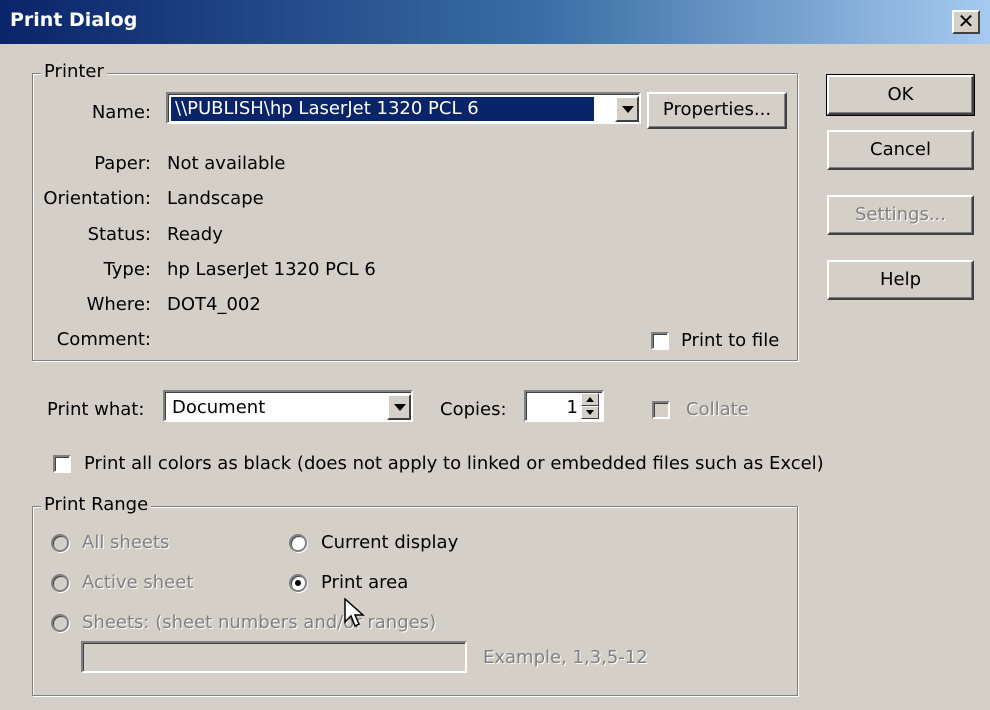 This screenshot has height=710, width=990. Describe the element at coordinates (195, 234) in the screenshot. I see `status-value: Ready` at that location.